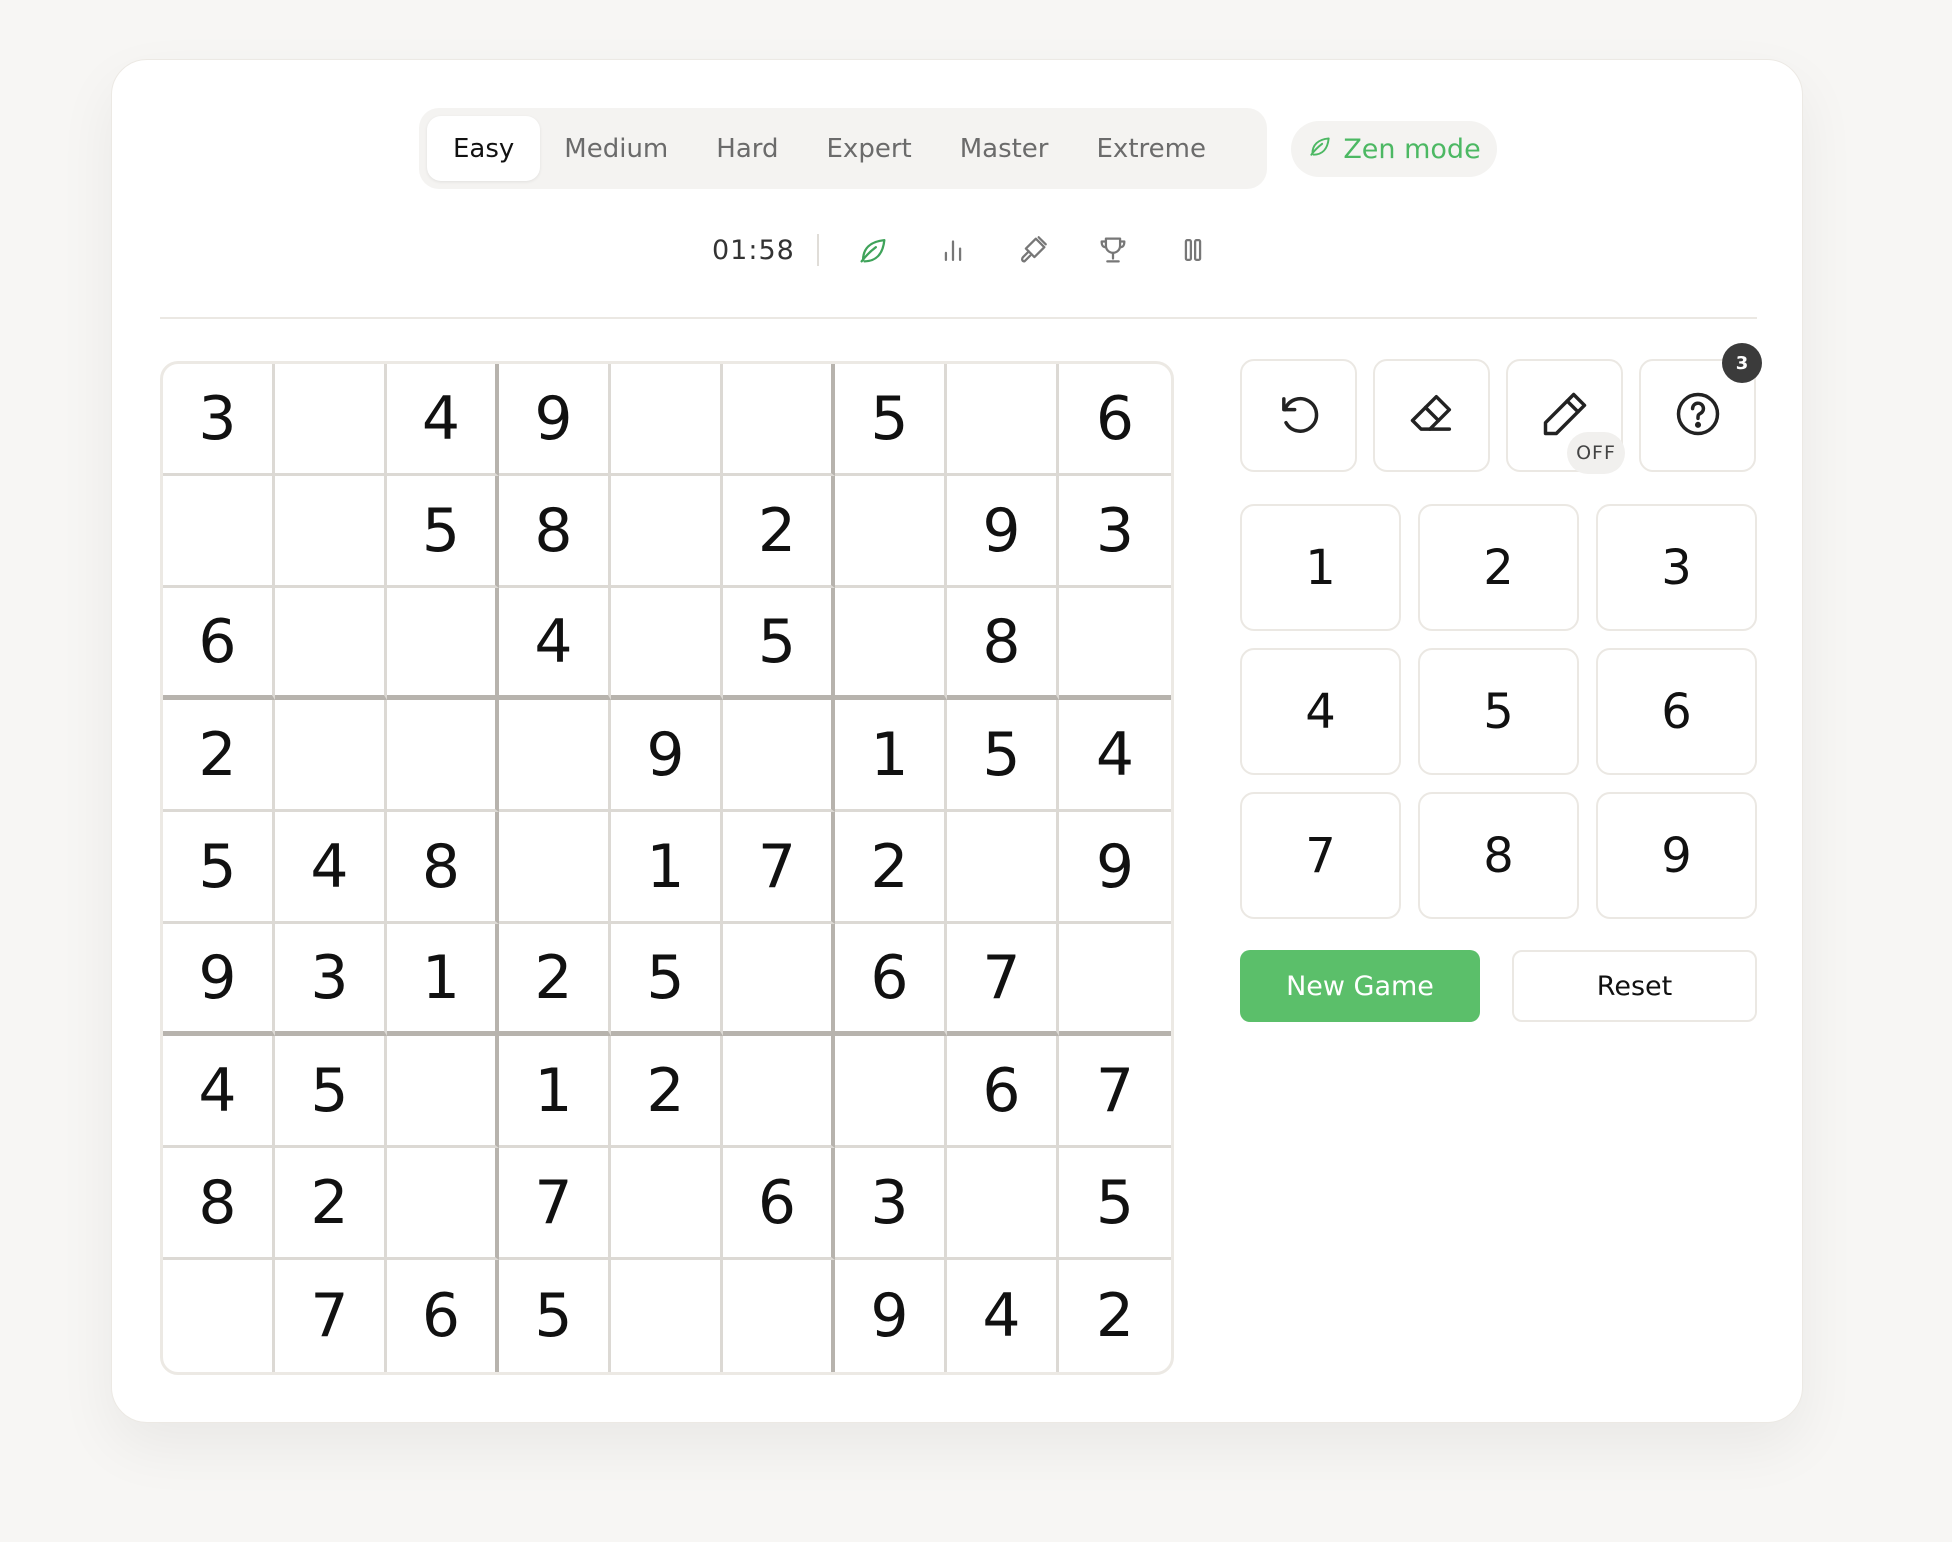 The height and width of the screenshot is (1542, 1952). What do you see at coordinates (1115, 868) in the screenshot?
I see `cell-r5c9: 9` at bounding box center [1115, 868].